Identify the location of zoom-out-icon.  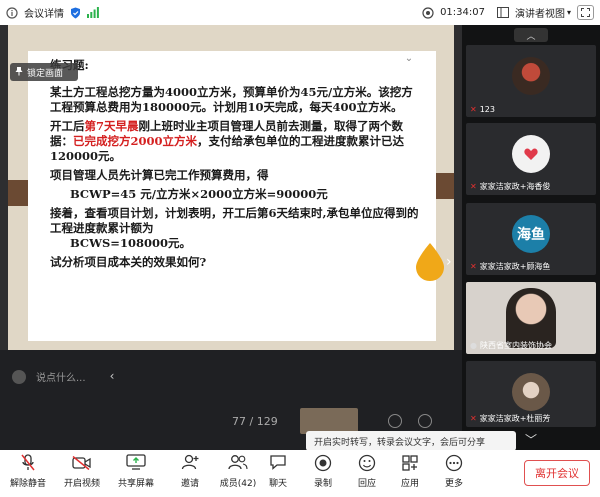
(425, 421).